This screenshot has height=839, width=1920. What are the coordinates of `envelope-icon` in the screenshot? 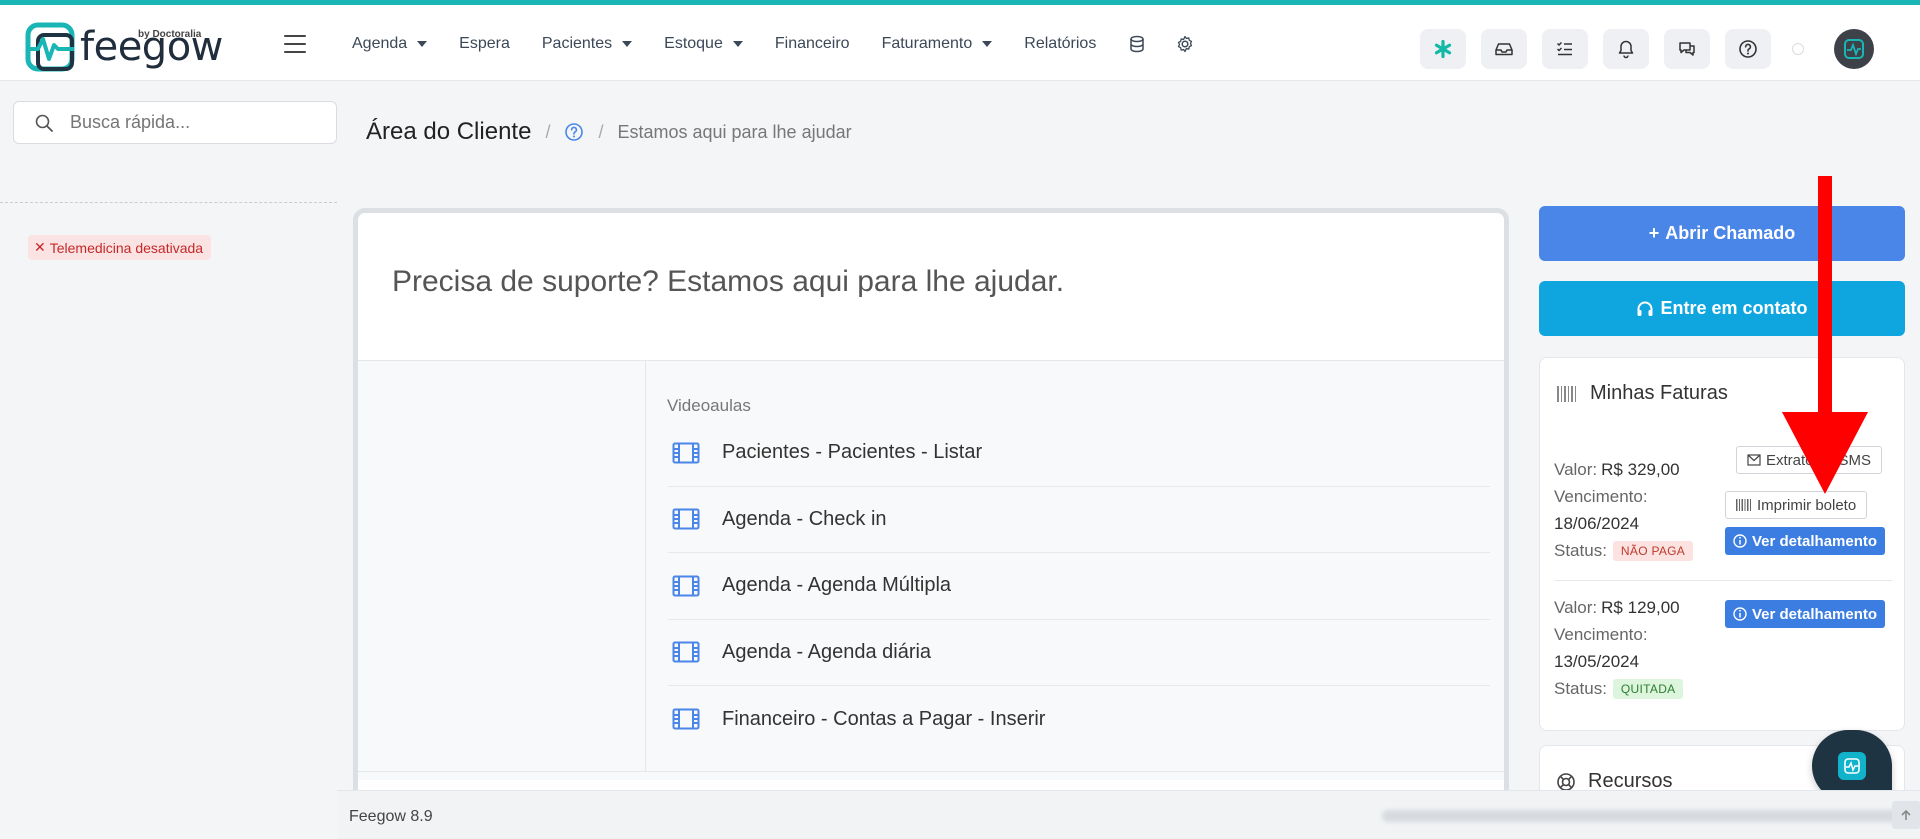 It's located at (1754, 460).